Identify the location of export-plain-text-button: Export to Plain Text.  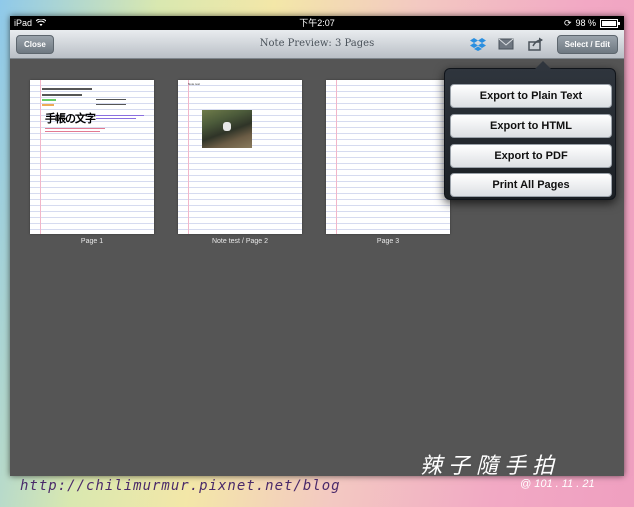
(531, 96).